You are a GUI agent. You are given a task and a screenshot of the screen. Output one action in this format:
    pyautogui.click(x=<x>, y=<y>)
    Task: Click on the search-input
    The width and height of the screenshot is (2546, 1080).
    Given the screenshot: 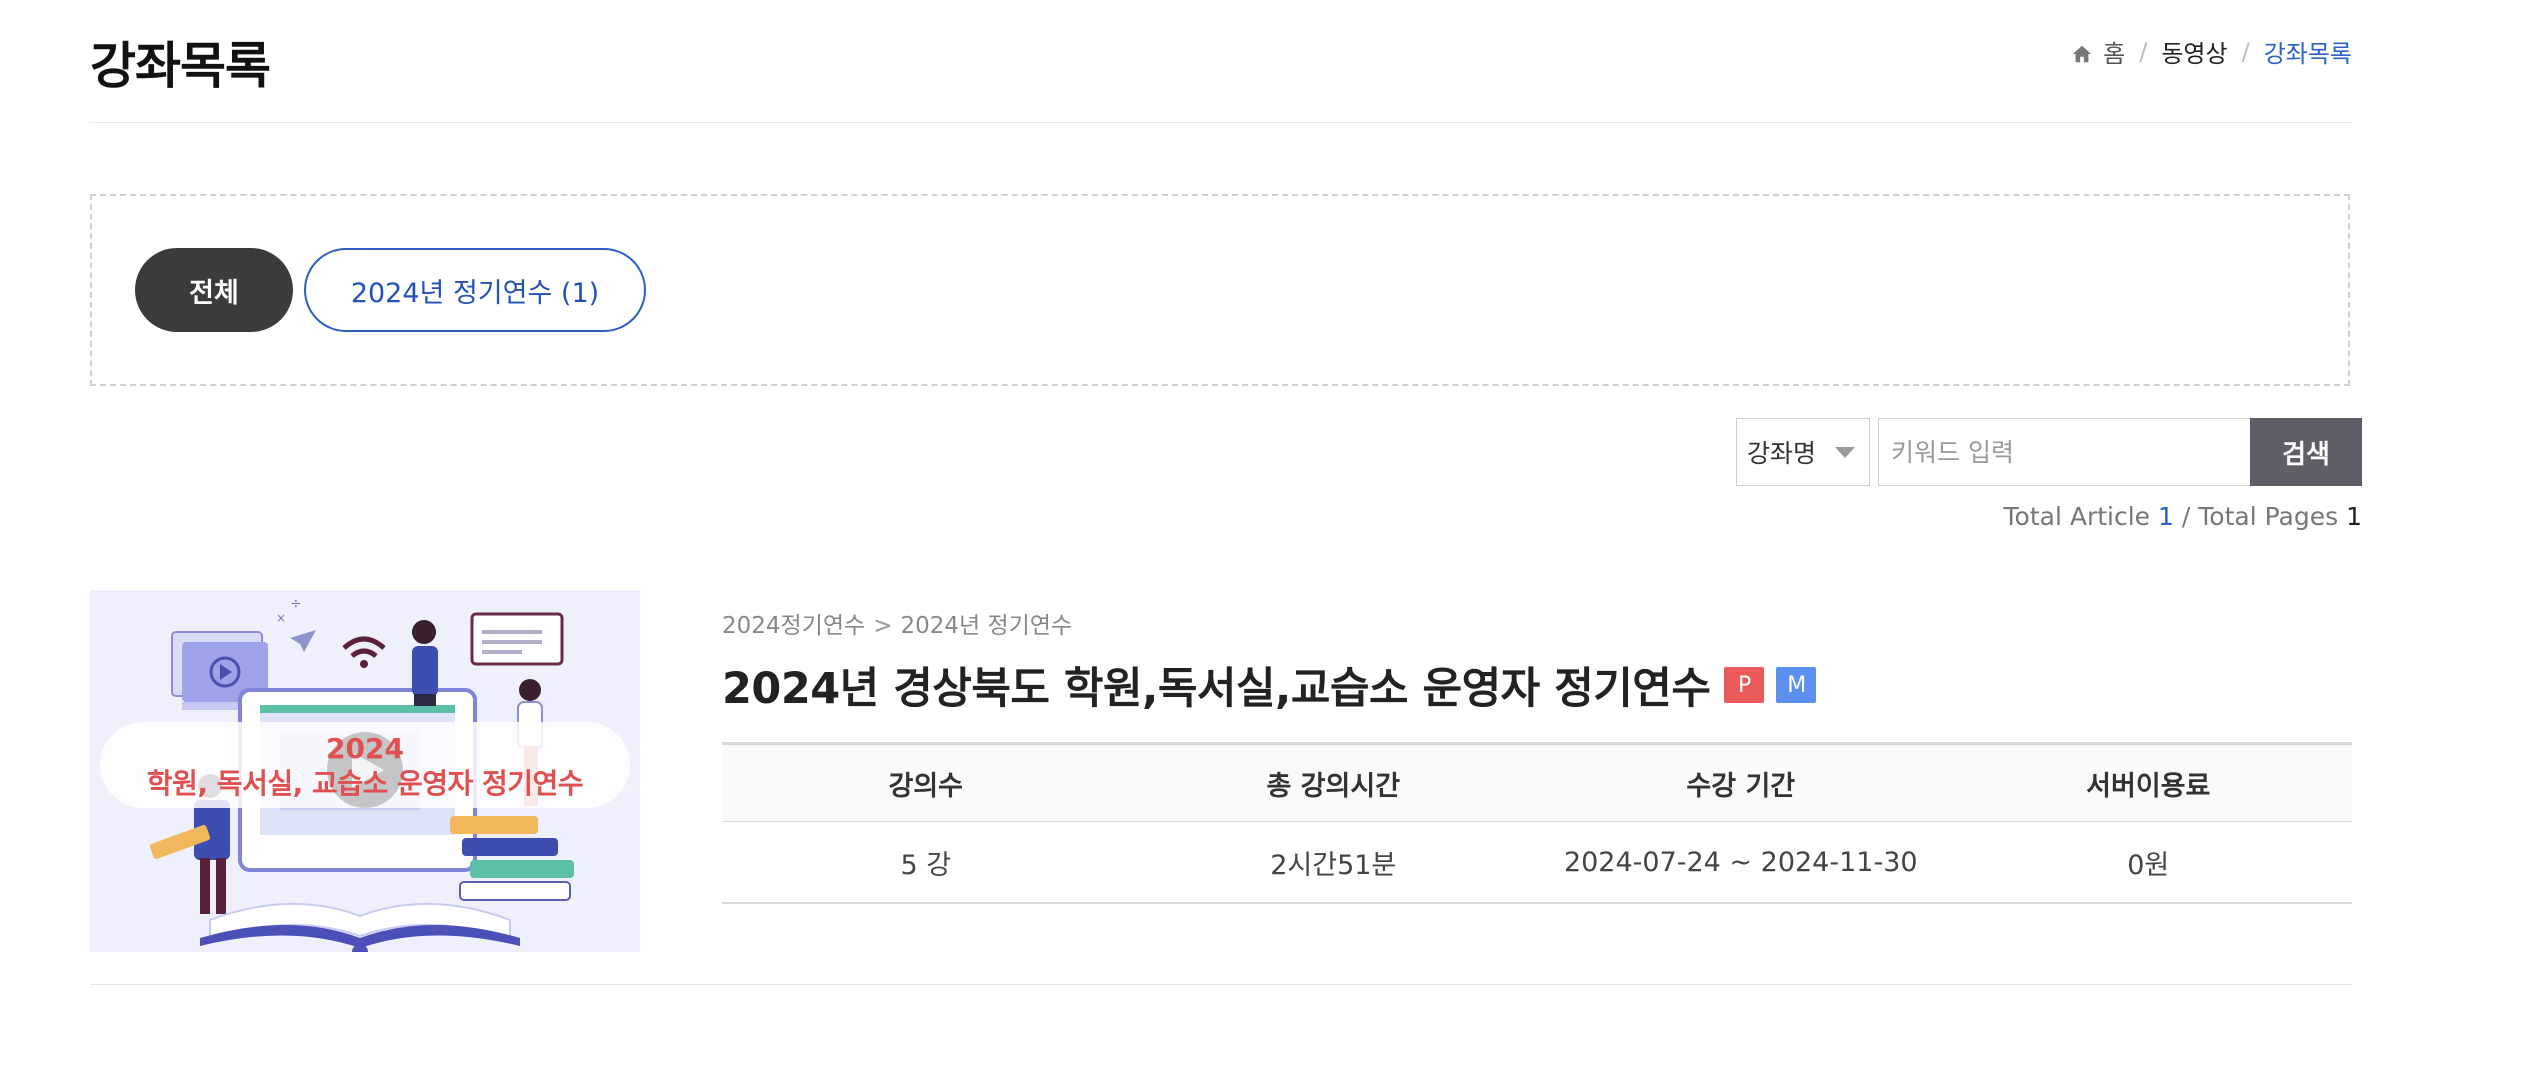 What is the action you would take?
    pyautogui.click(x=2064, y=452)
    